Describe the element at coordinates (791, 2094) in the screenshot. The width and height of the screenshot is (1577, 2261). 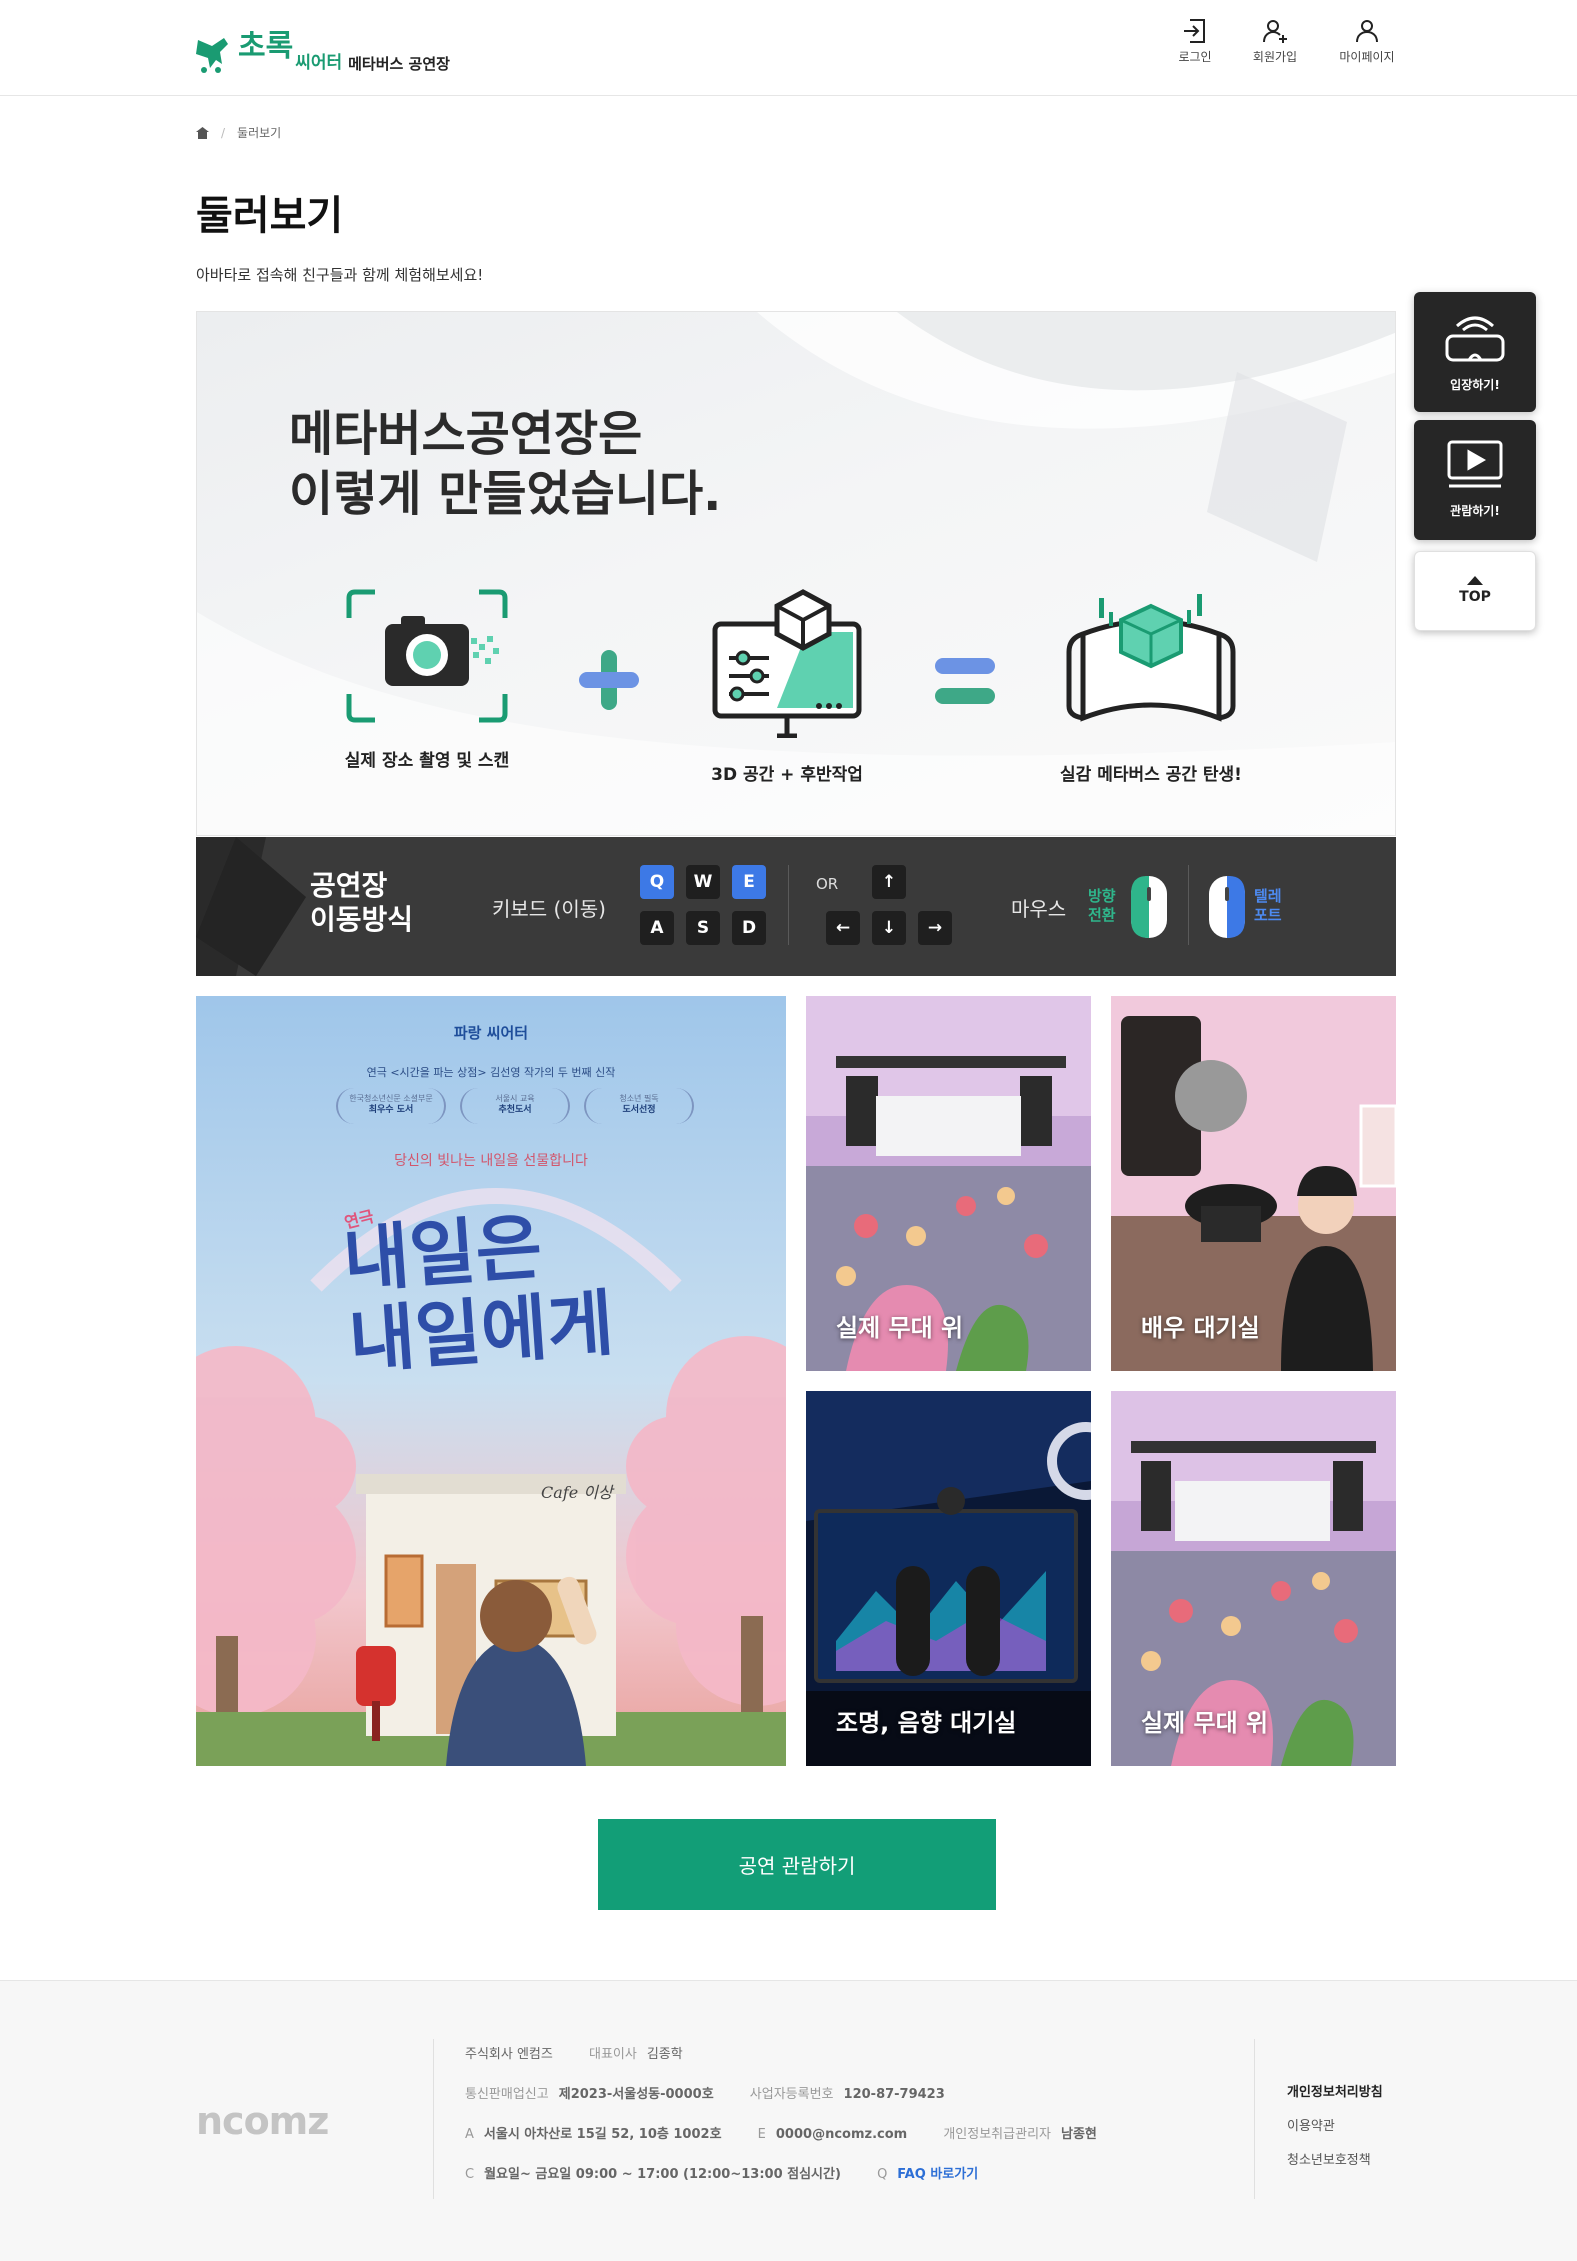
I see `footer-biz-label: 사업자등록번호` at that location.